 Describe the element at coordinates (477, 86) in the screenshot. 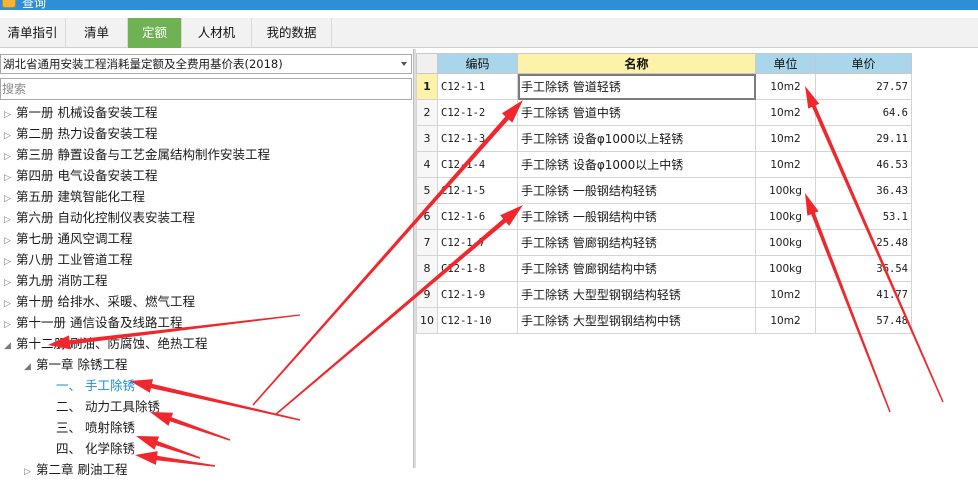

I see `cell-code: C12-1-1` at that location.